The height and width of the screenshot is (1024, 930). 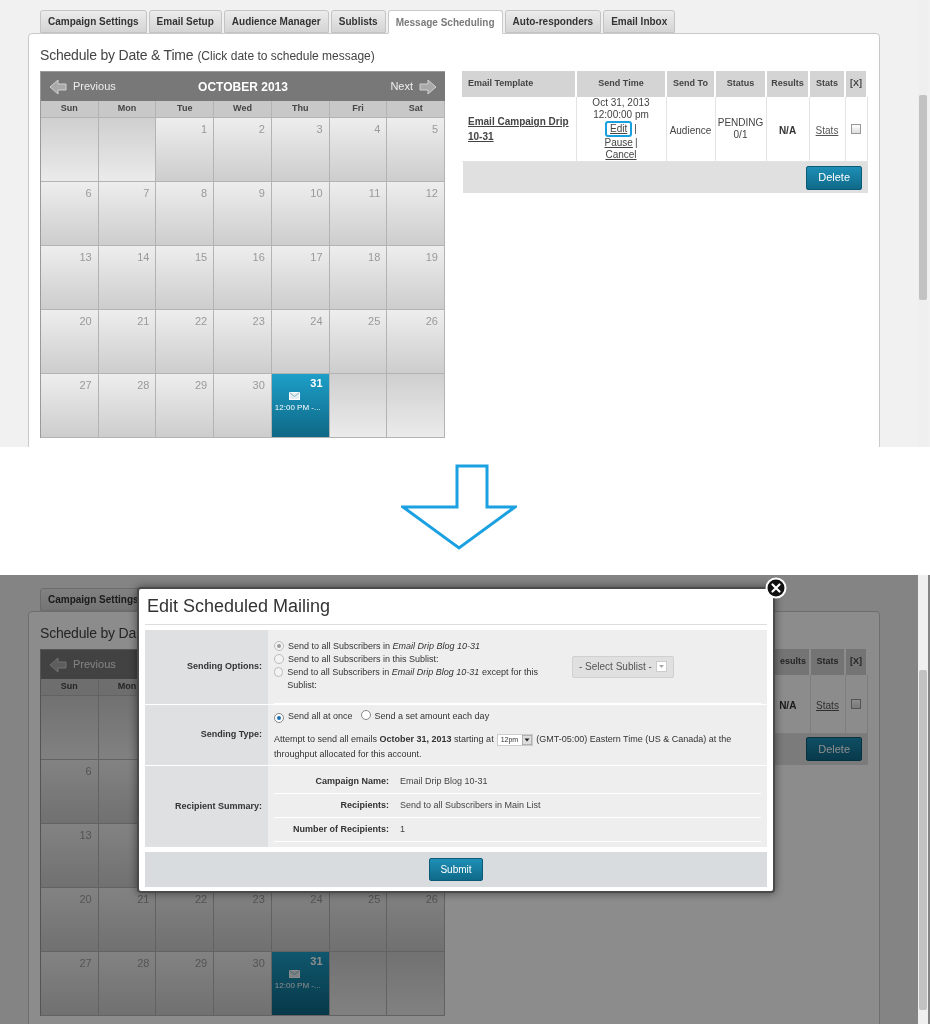 What do you see at coordinates (358, 21) in the screenshot?
I see `tab: Sublists` at bounding box center [358, 21].